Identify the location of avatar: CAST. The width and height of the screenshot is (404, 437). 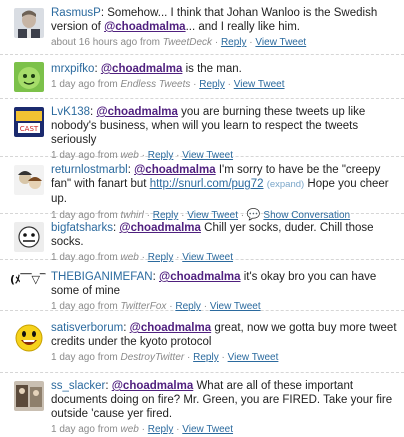
(29, 122).